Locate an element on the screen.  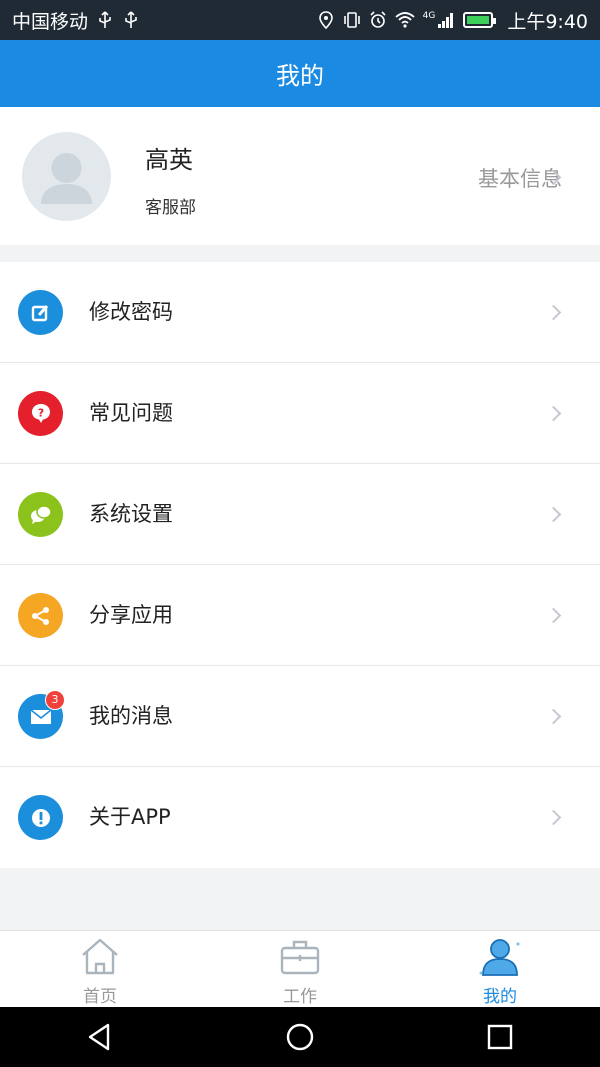
tab-work: 工作 is located at coordinates (300, 969).